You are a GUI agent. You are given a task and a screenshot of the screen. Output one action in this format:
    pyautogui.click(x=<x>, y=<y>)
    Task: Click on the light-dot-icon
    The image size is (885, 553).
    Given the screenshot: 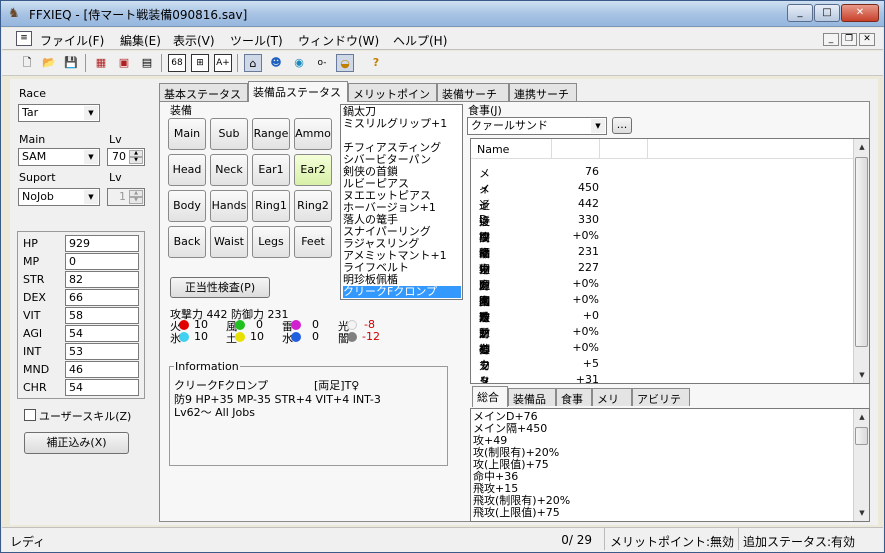 What is the action you would take?
    pyautogui.click(x=352, y=325)
    